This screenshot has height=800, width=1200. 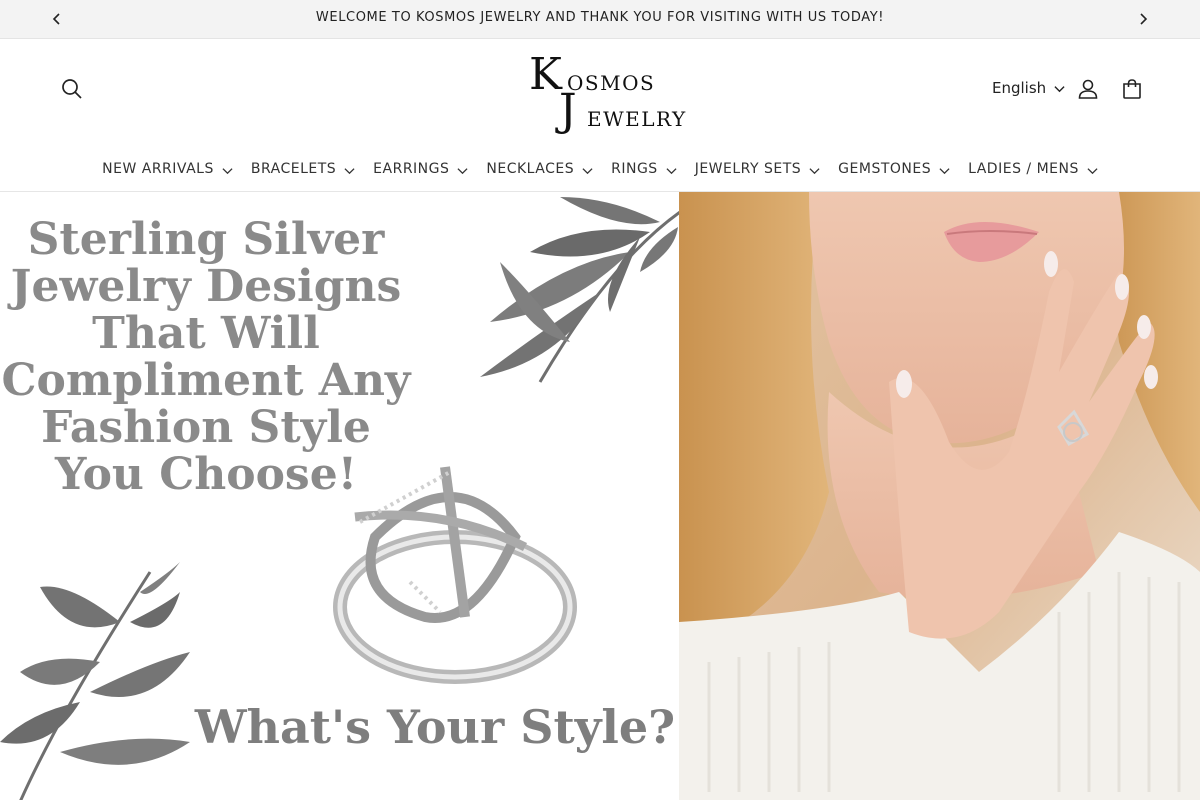 What do you see at coordinates (545, 74) in the screenshot?
I see `logo-letter-k: K` at bounding box center [545, 74].